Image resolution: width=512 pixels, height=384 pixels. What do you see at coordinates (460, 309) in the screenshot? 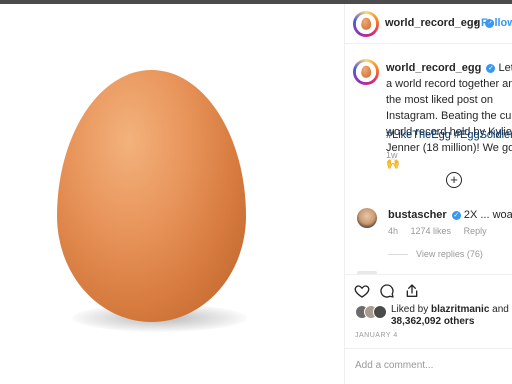
I see `liker-username: blazritmanic` at bounding box center [460, 309].